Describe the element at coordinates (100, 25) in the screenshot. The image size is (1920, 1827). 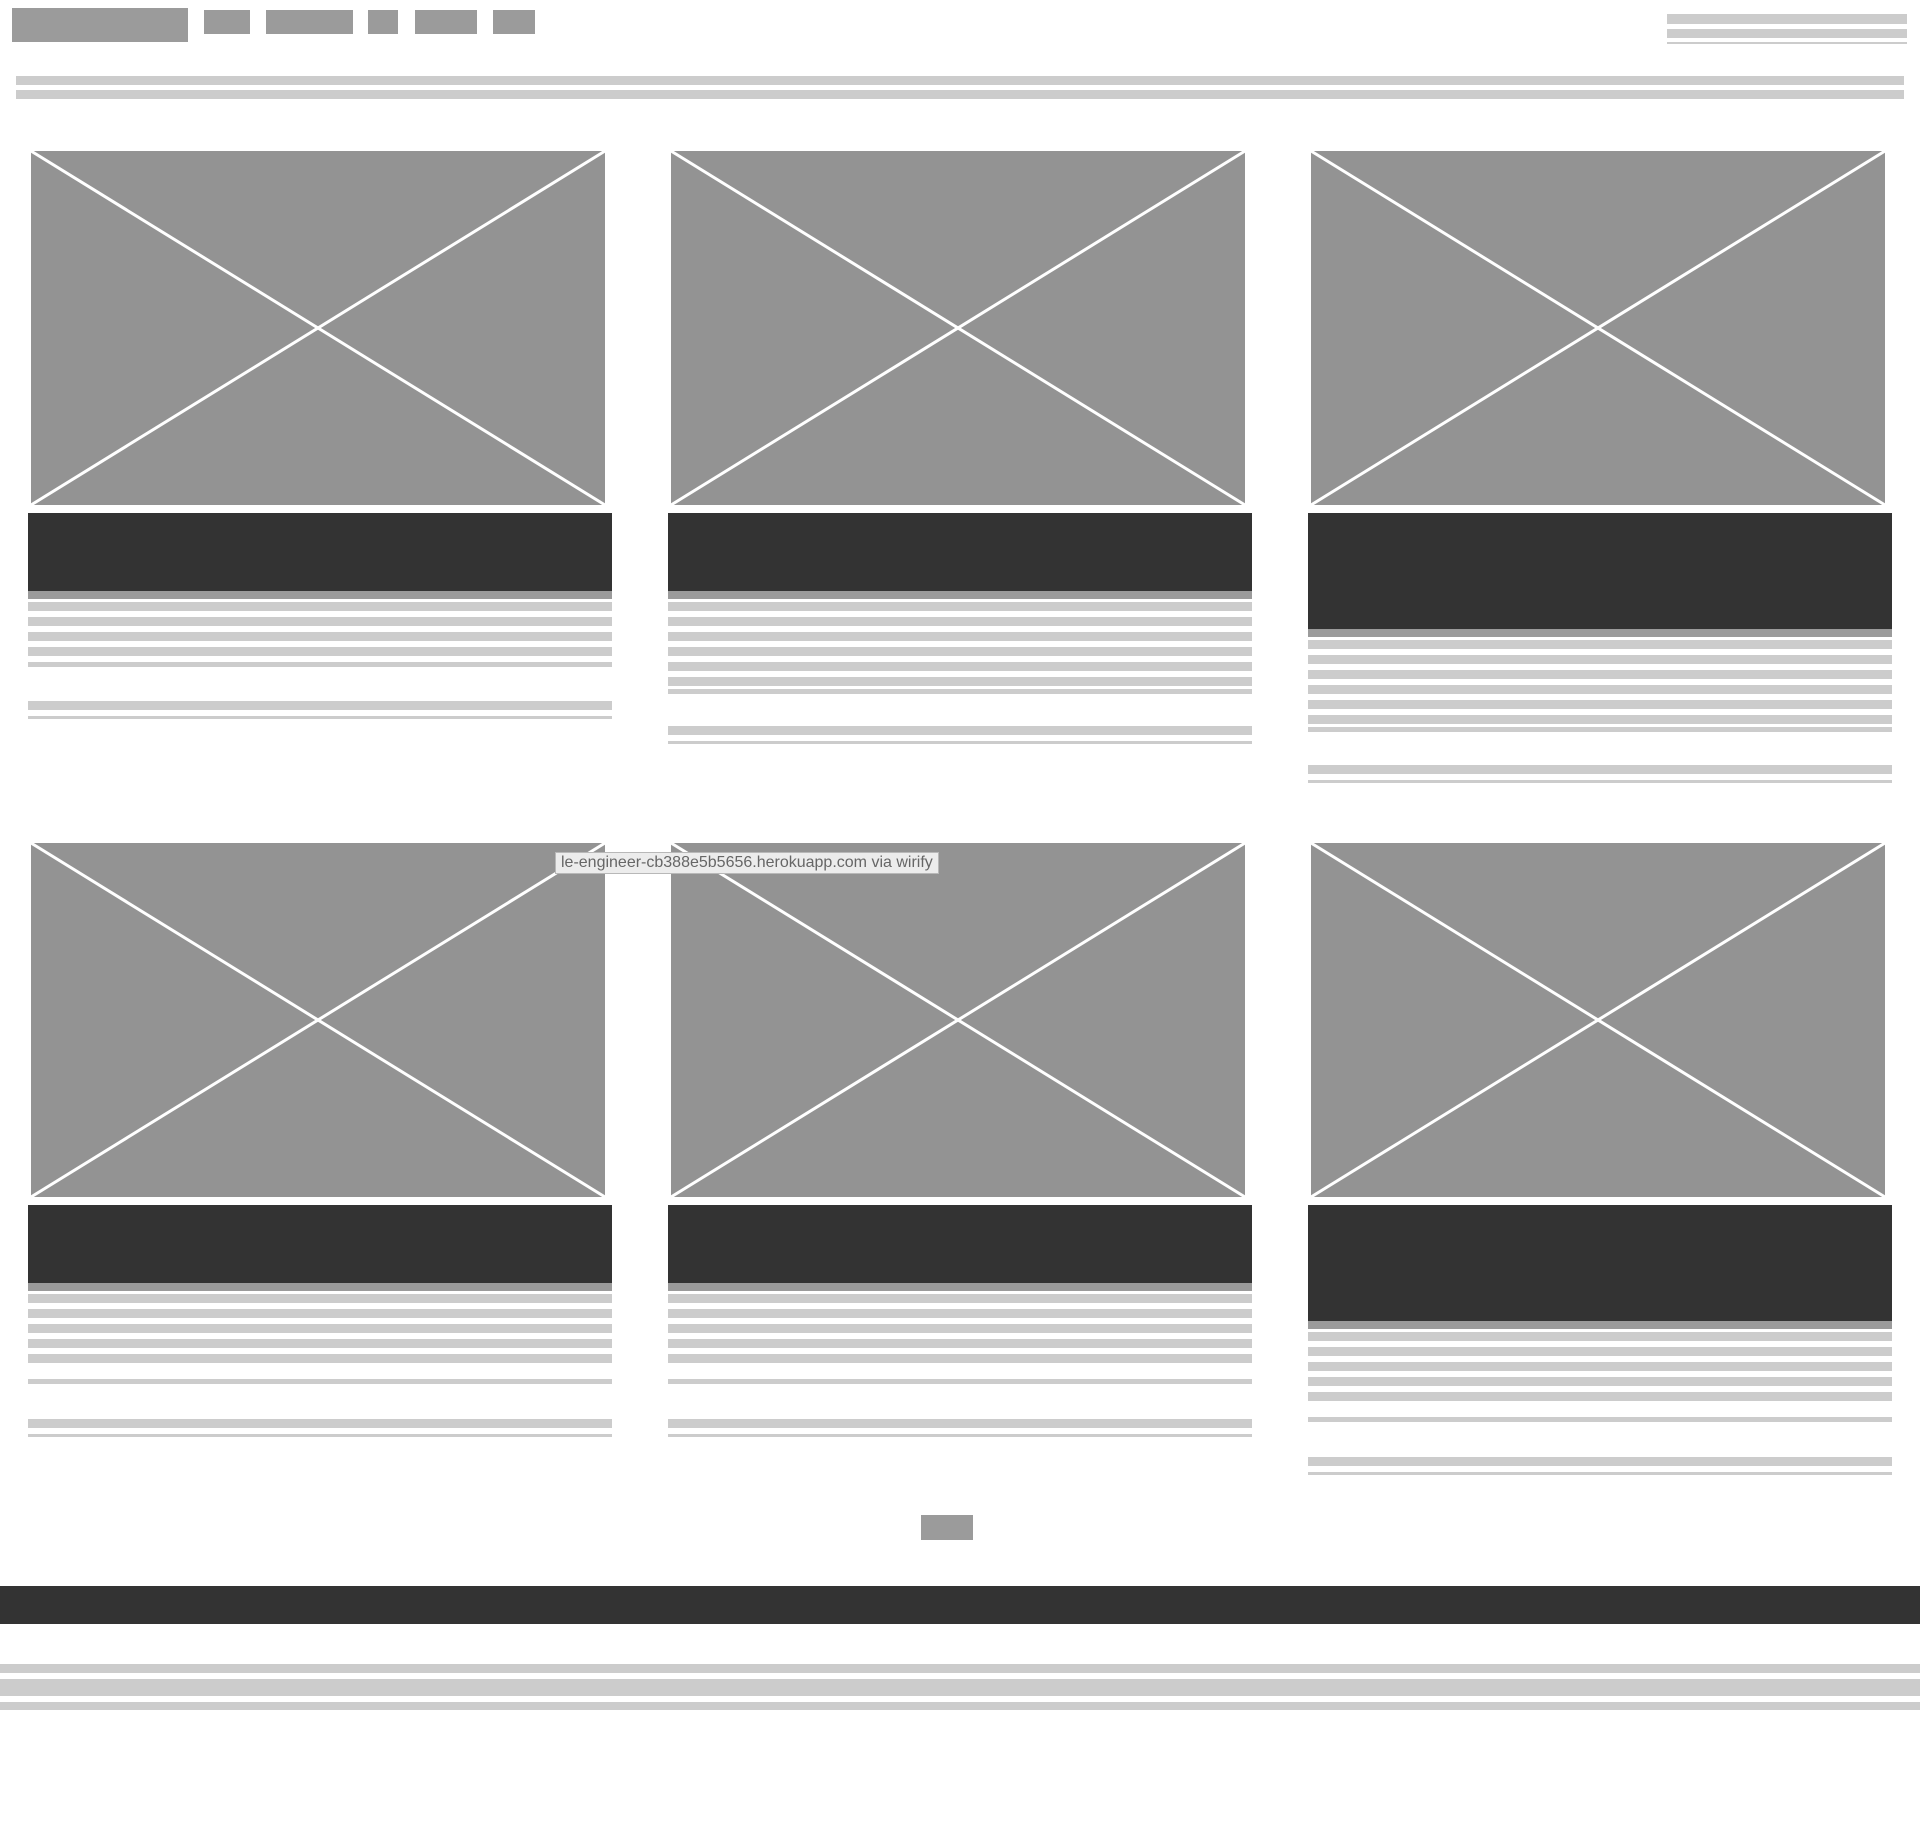
I see `logo-placeholder` at that location.